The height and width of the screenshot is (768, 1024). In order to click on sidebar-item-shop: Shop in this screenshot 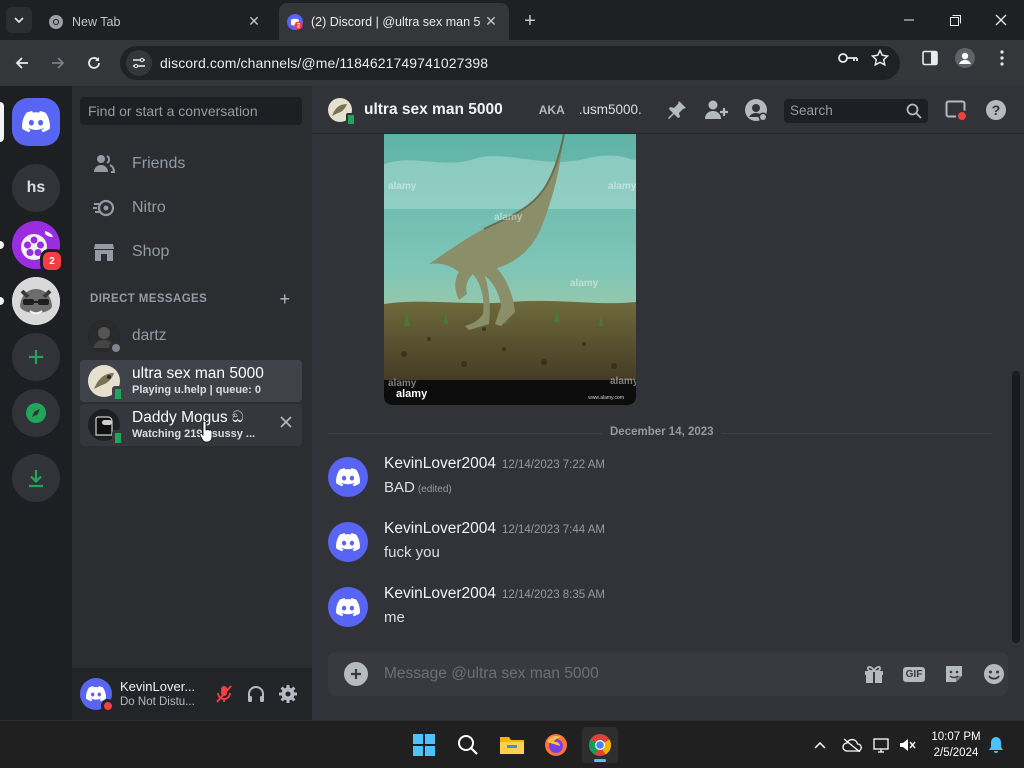, I will do `click(191, 252)`.